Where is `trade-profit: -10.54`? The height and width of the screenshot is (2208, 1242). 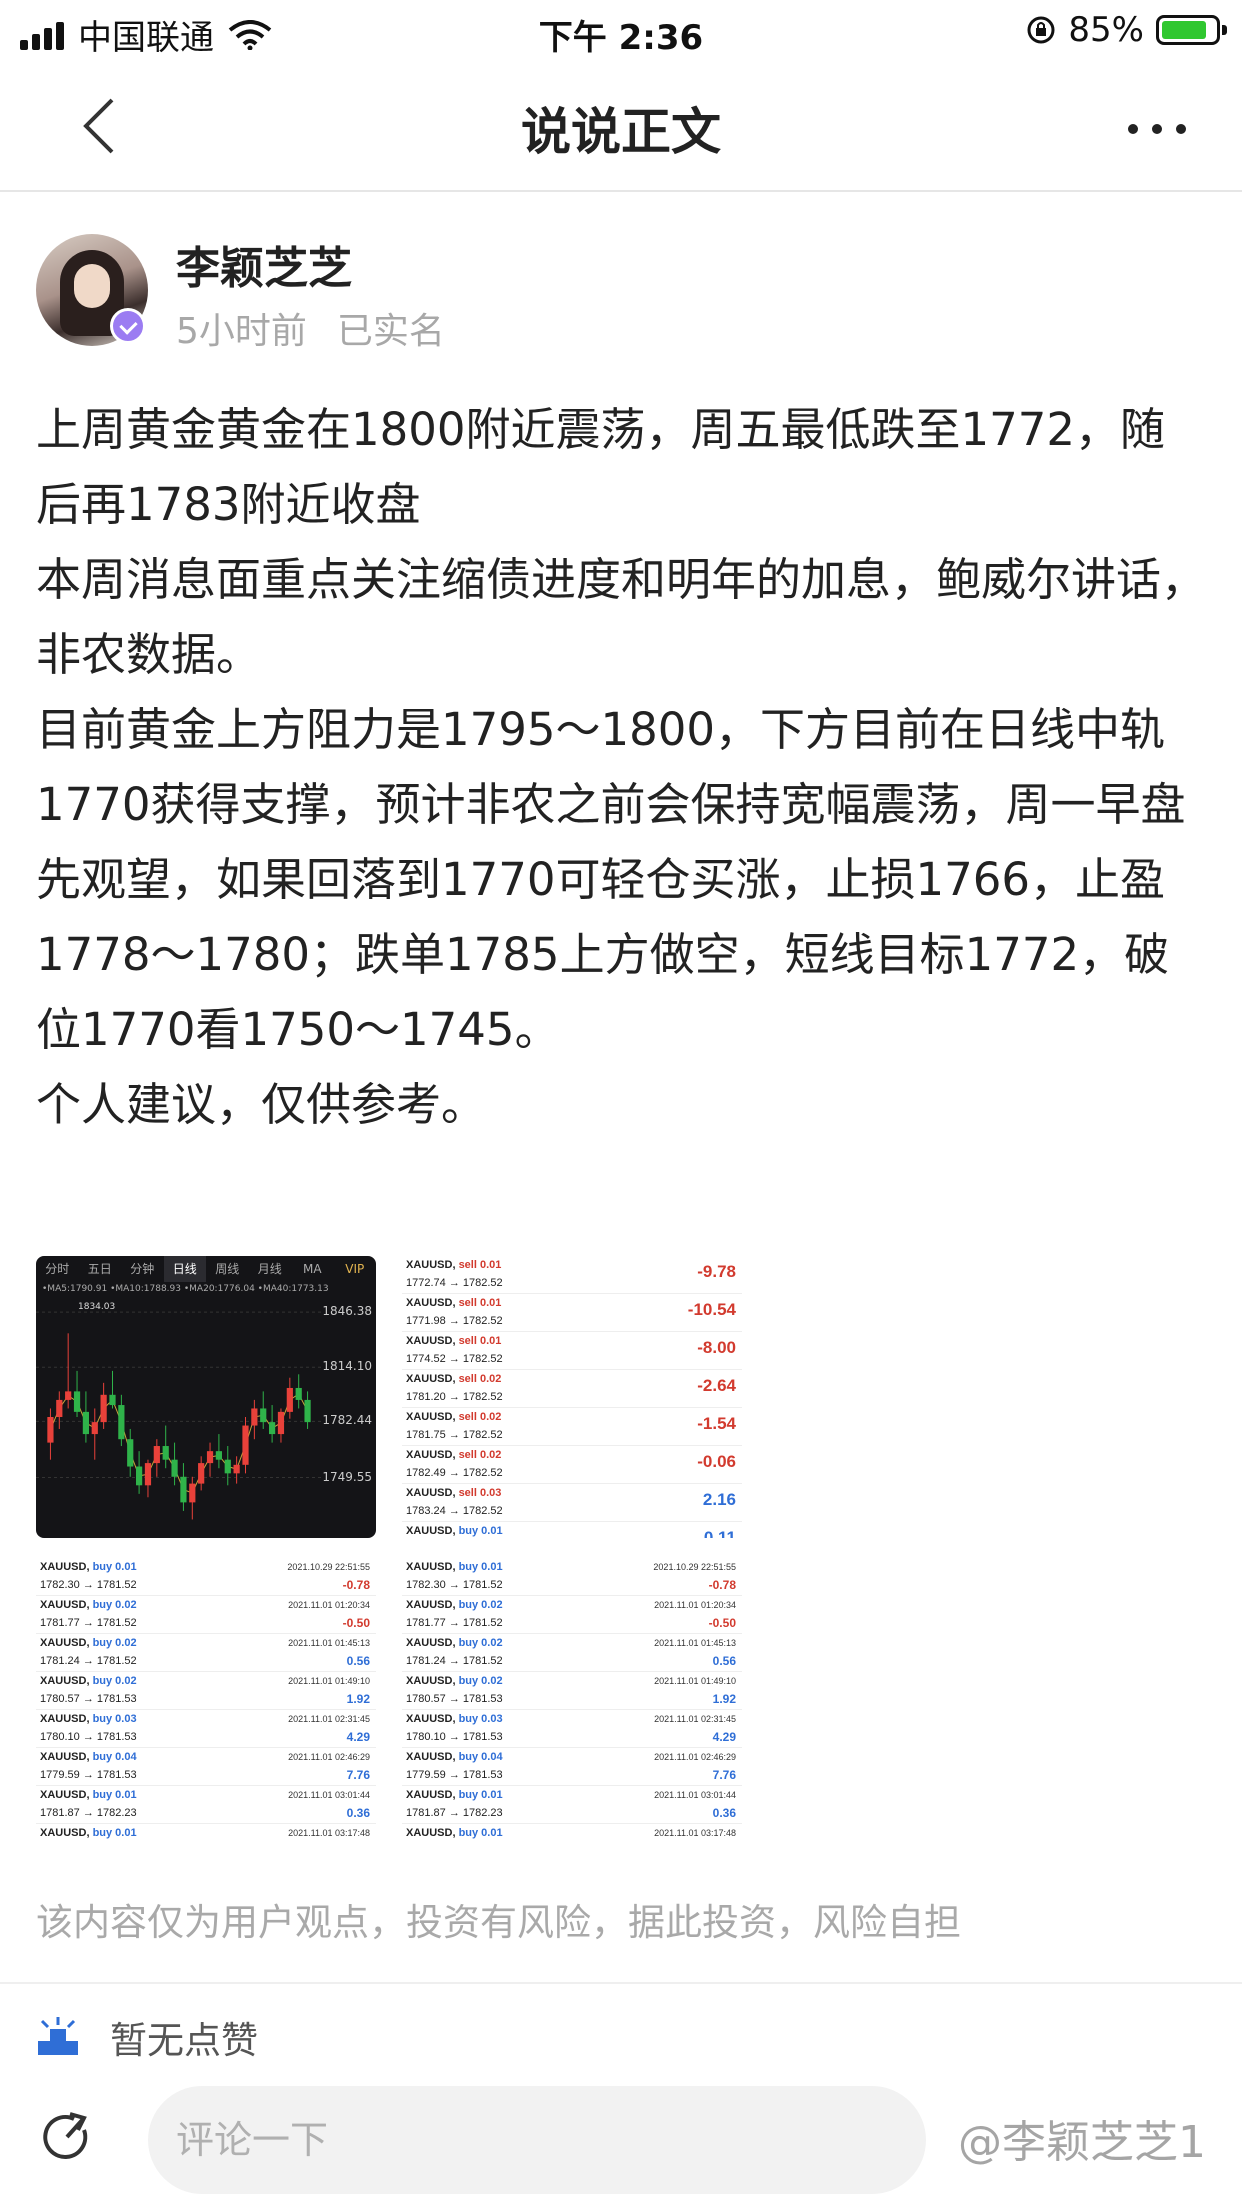 trade-profit: -10.54 is located at coordinates (711, 1309).